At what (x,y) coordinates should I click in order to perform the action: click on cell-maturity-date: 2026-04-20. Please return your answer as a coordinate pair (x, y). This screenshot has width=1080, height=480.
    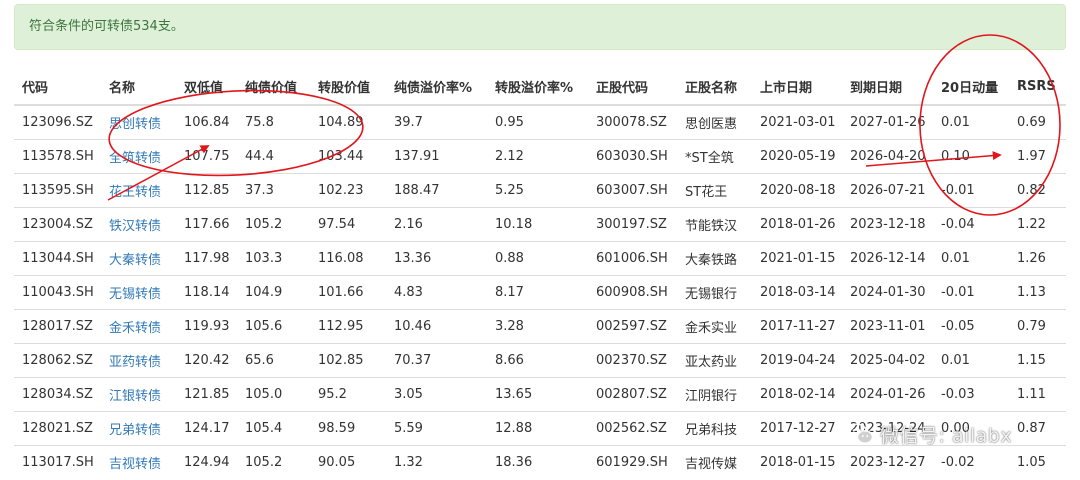
    Looking at the image, I should click on (887, 156).